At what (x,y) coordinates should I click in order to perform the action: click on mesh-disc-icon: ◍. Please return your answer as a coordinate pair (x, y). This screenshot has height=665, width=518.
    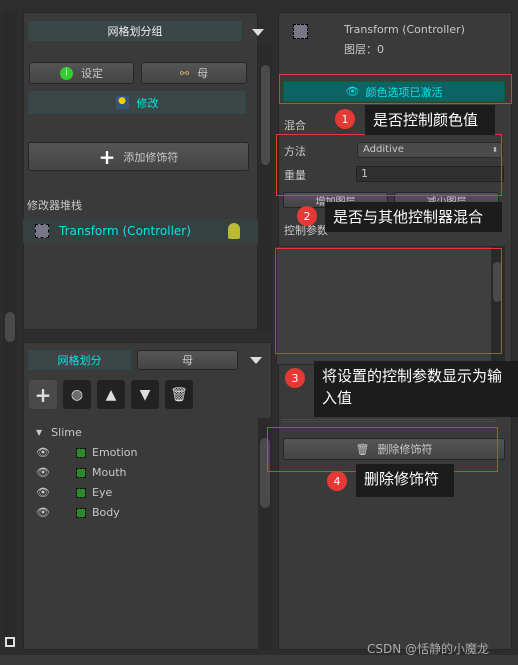
    Looking at the image, I should click on (77, 394).